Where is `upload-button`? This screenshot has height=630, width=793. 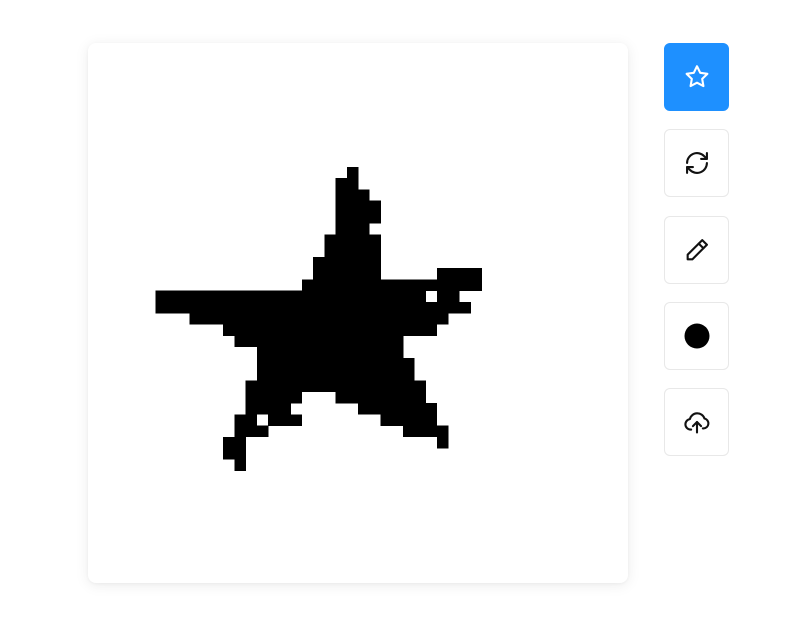 upload-button is located at coordinates (696, 422).